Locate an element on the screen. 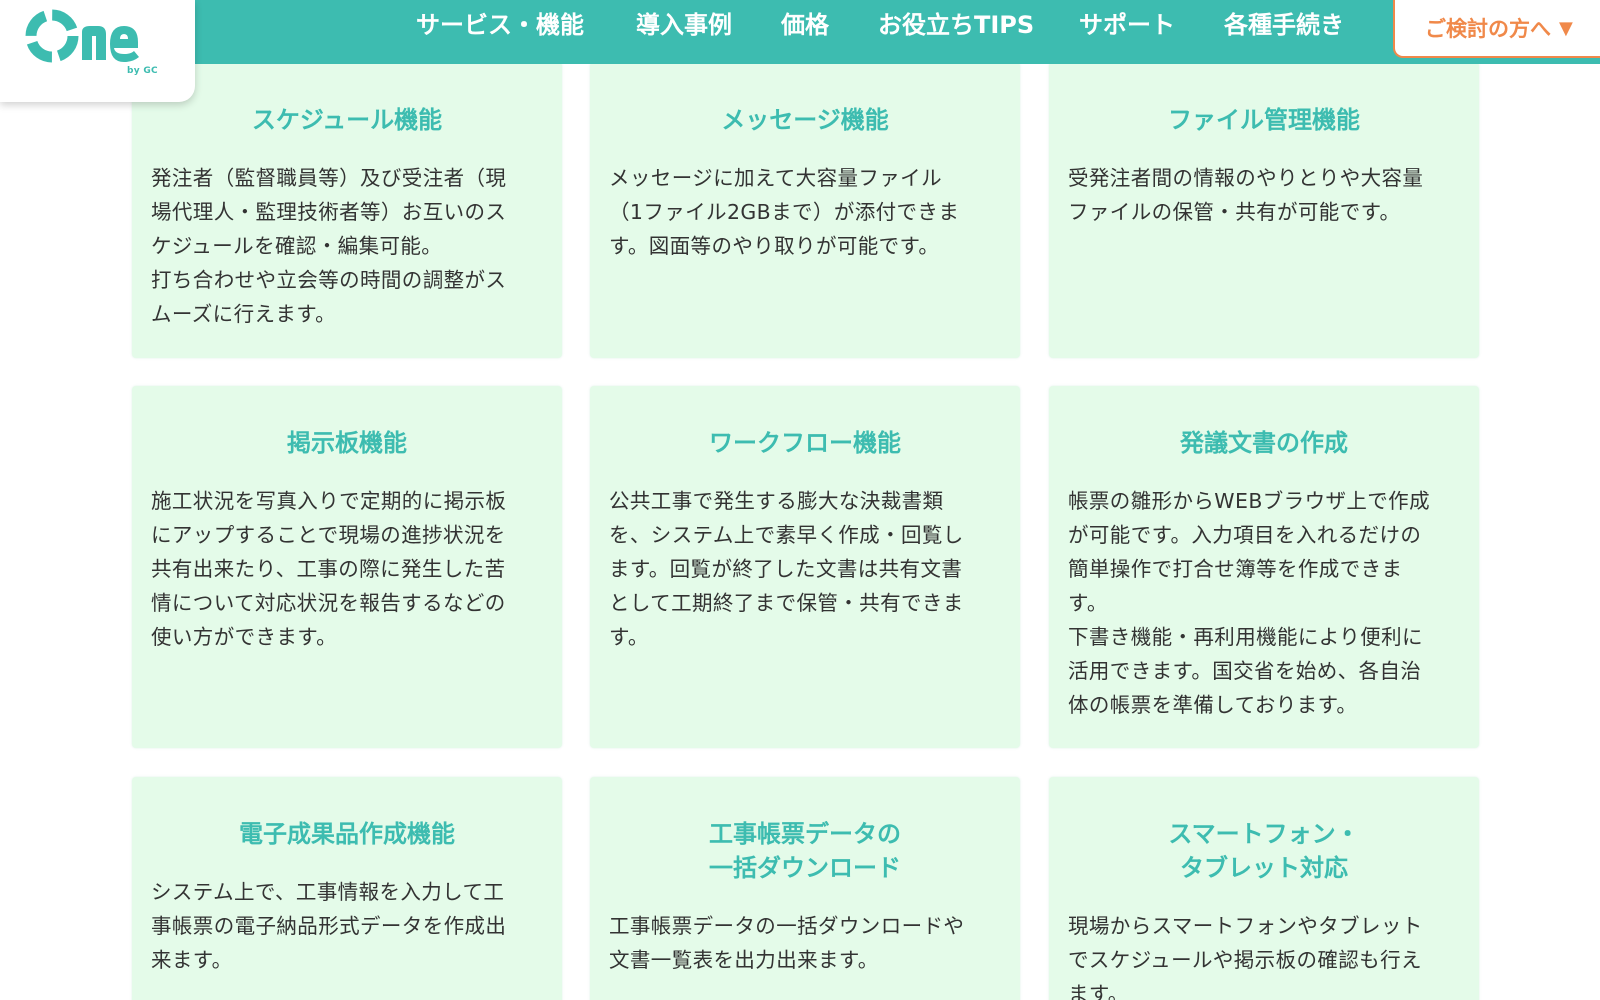 The image size is (1600, 1000). nav-item-case-studies: 導入事例 is located at coordinates (684, 25).